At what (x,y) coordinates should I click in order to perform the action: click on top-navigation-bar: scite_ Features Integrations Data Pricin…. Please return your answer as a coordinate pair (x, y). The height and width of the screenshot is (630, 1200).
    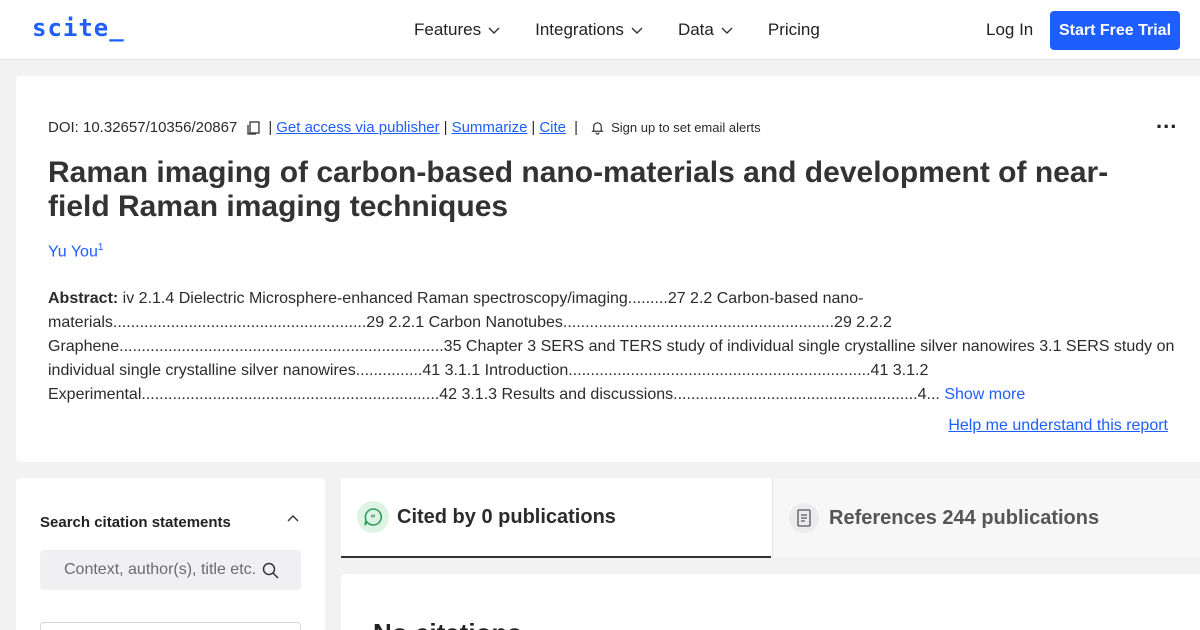
    Looking at the image, I should click on (600, 30).